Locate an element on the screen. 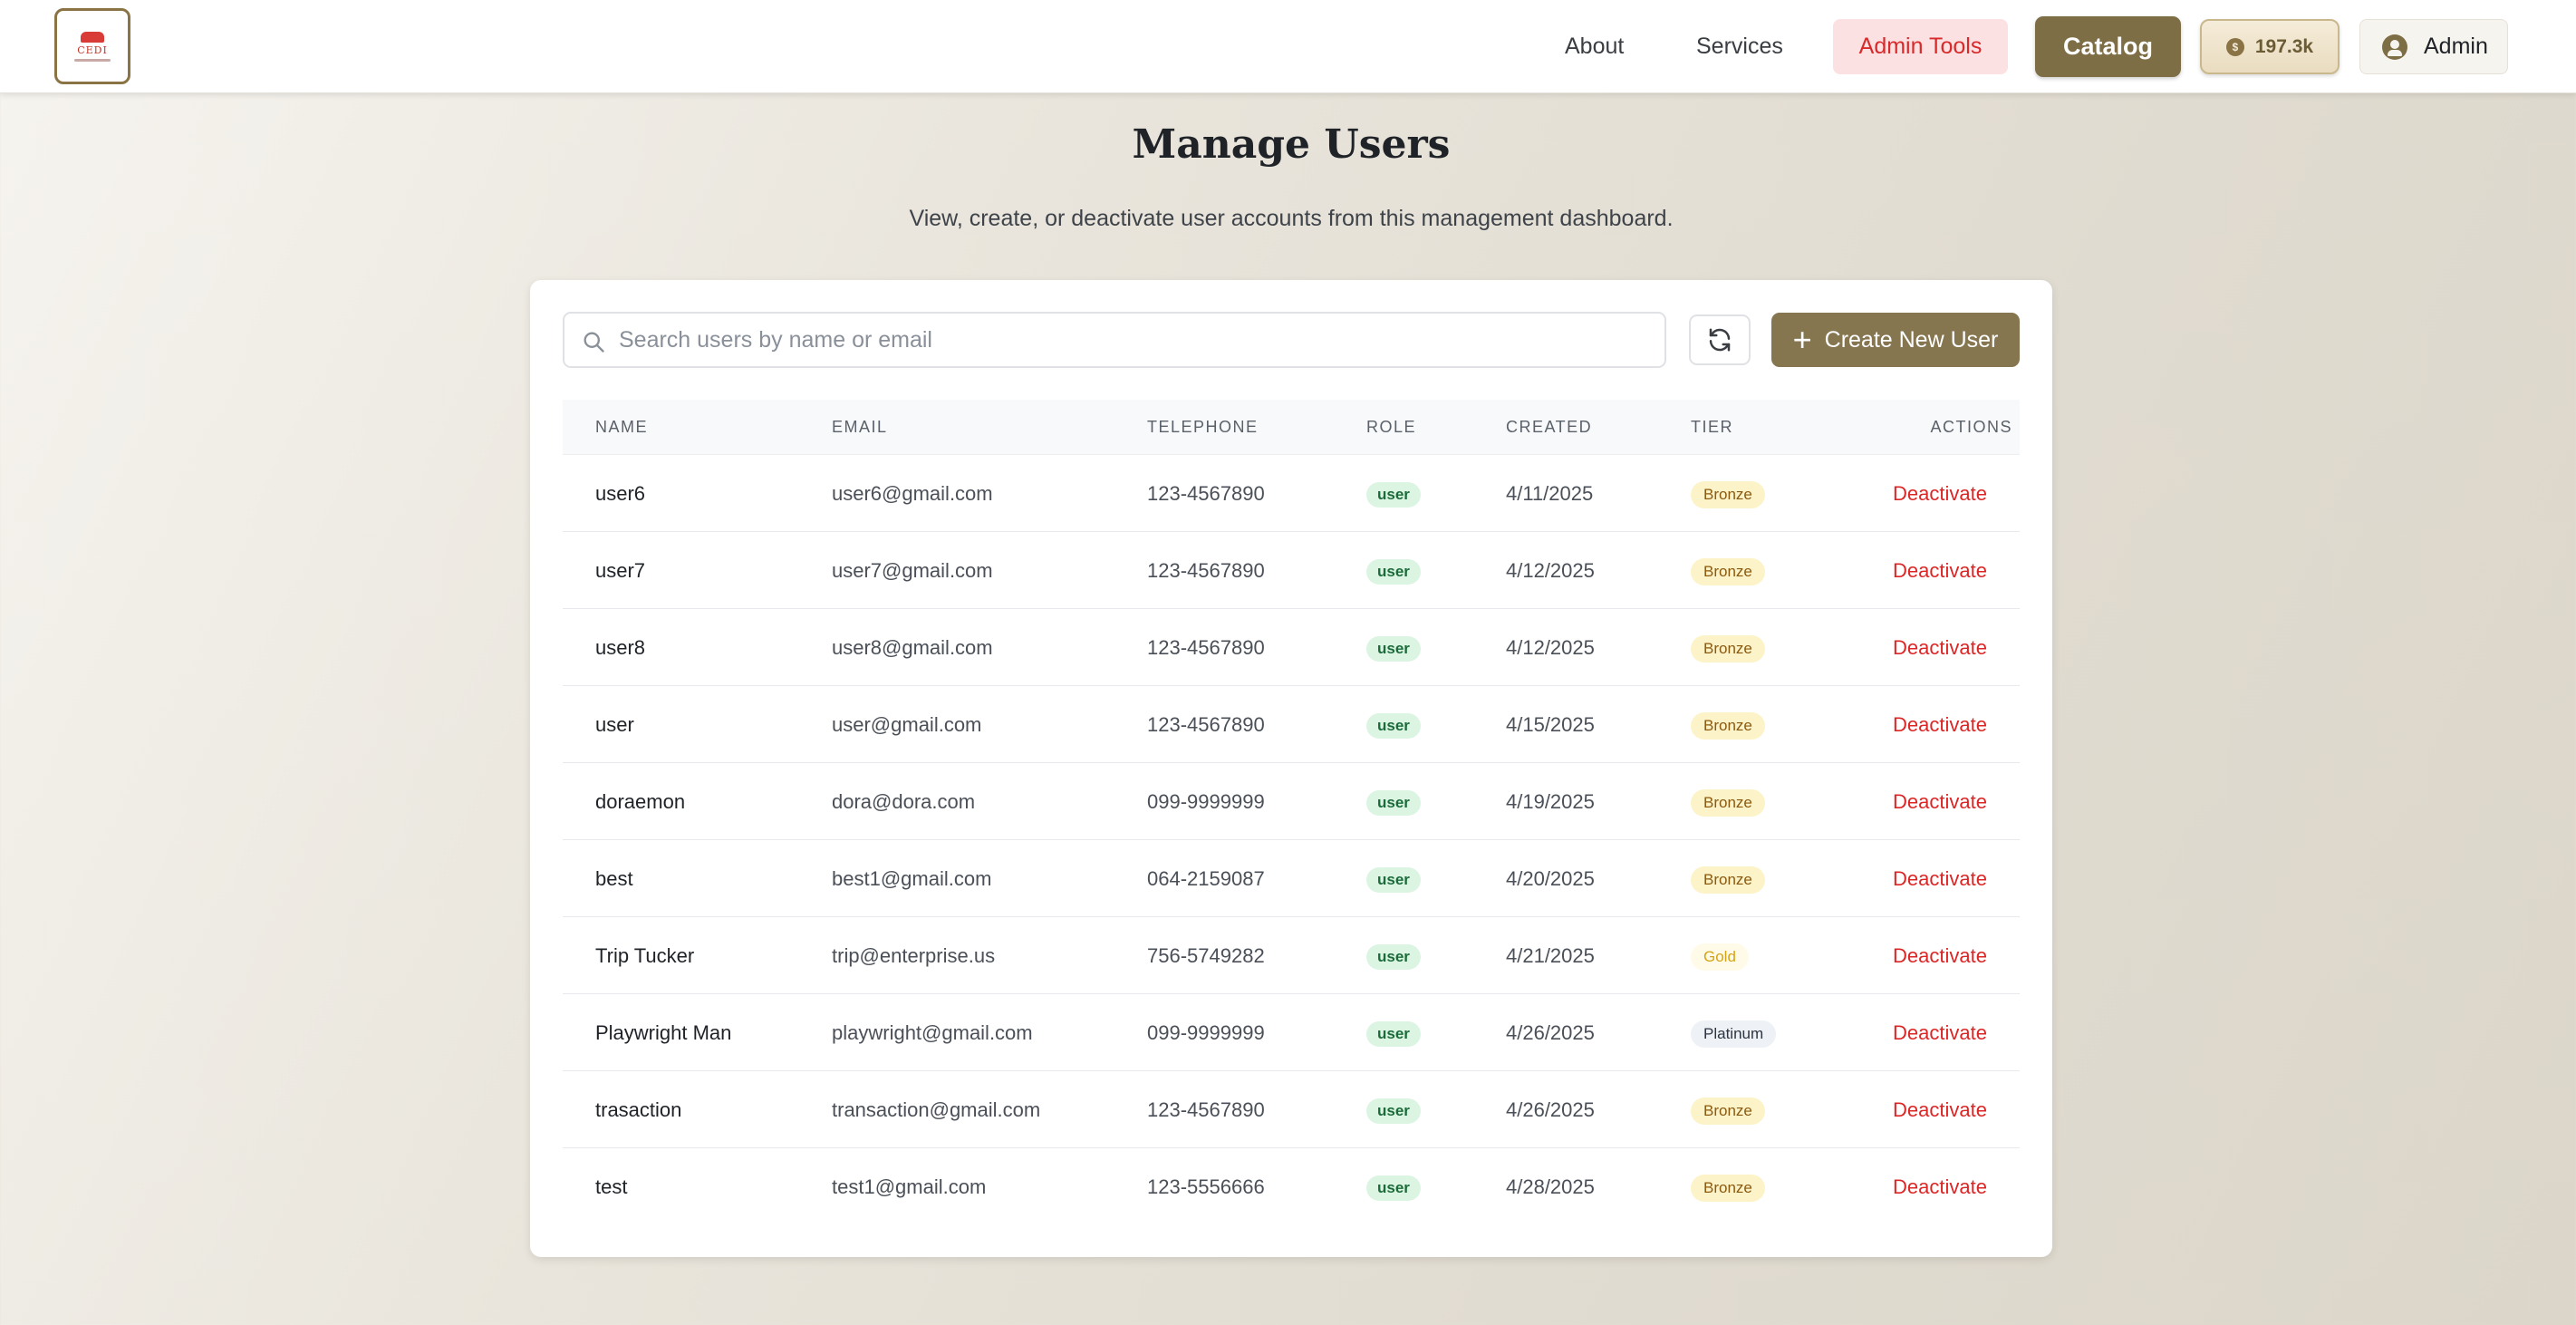  refresh-icon is located at coordinates (1720, 340).